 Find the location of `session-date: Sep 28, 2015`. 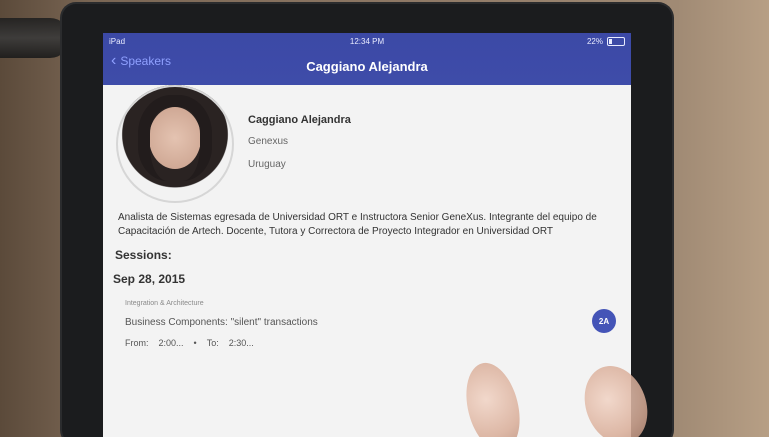

session-date: Sep 28, 2015 is located at coordinates (149, 279).